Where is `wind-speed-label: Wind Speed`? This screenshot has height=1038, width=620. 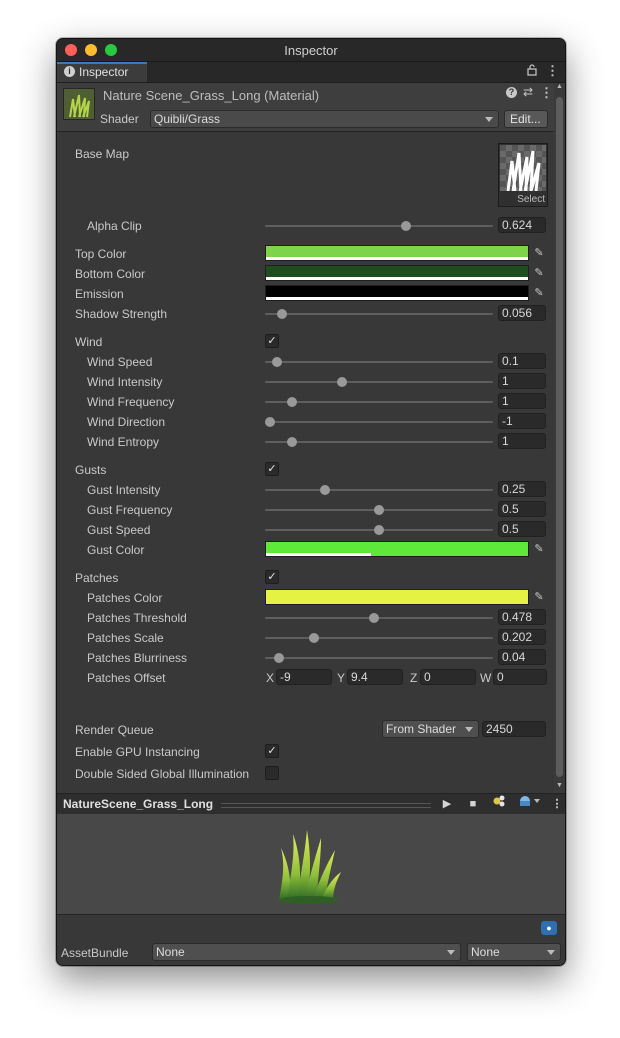 wind-speed-label: Wind Speed is located at coordinates (120, 362).